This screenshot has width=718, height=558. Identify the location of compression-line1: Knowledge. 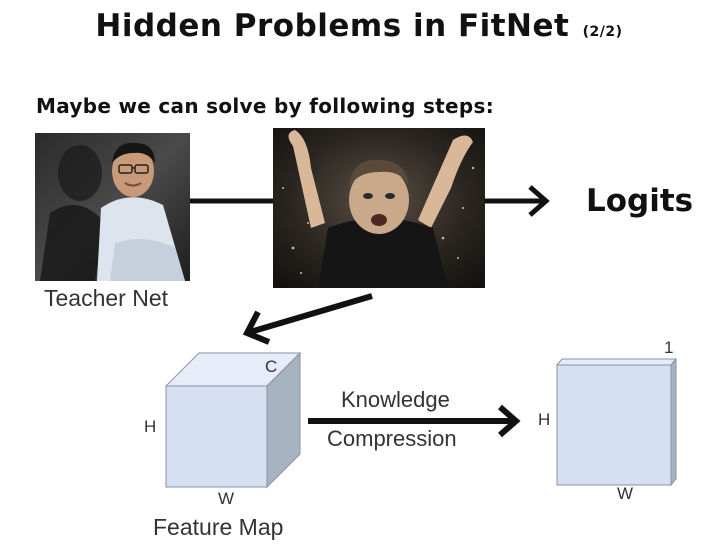
(395, 399).